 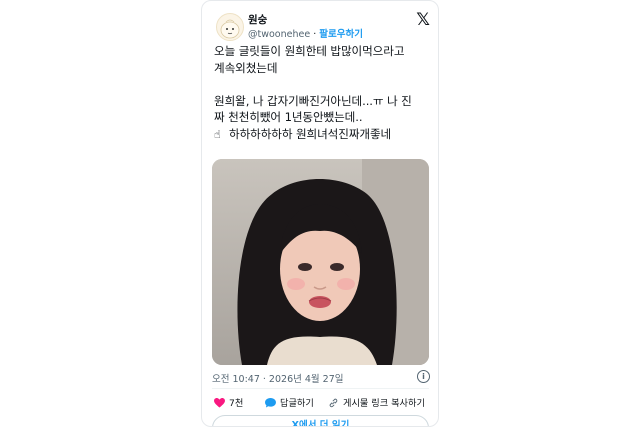 What do you see at coordinates (384, 403) in the screenshot?
I see `copy-link-label: 게시물 링크 복사하기` at bounding box center [384, 403].